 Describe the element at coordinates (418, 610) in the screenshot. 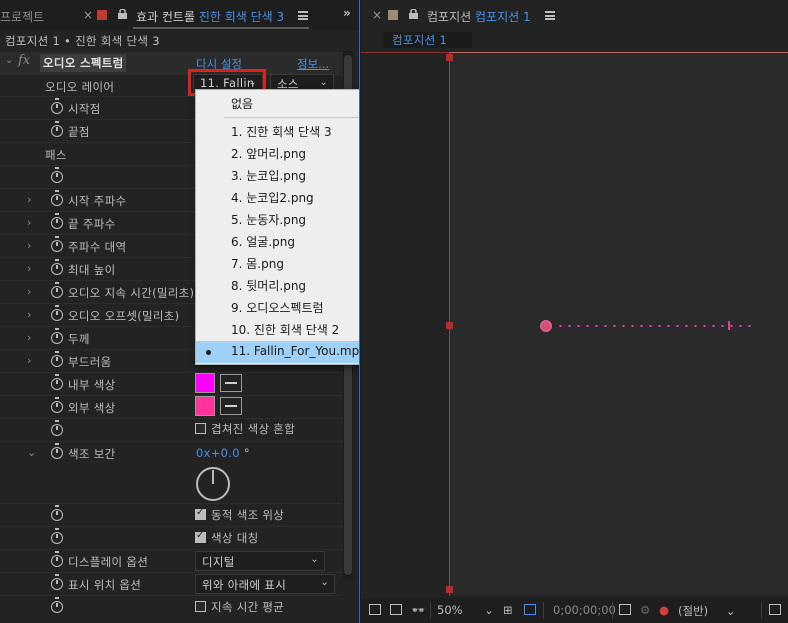

I see `mask-visibility-icon: 👓` at that location.